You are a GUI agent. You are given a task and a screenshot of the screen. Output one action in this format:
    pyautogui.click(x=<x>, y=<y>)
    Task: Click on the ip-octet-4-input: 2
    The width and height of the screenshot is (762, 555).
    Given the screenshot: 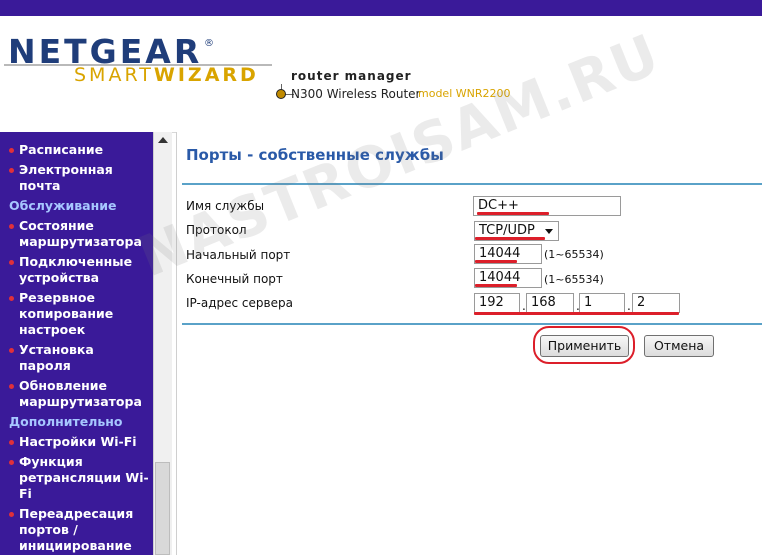 What is the action you would take?
    pyautogui.click(x=656, y=303)
    